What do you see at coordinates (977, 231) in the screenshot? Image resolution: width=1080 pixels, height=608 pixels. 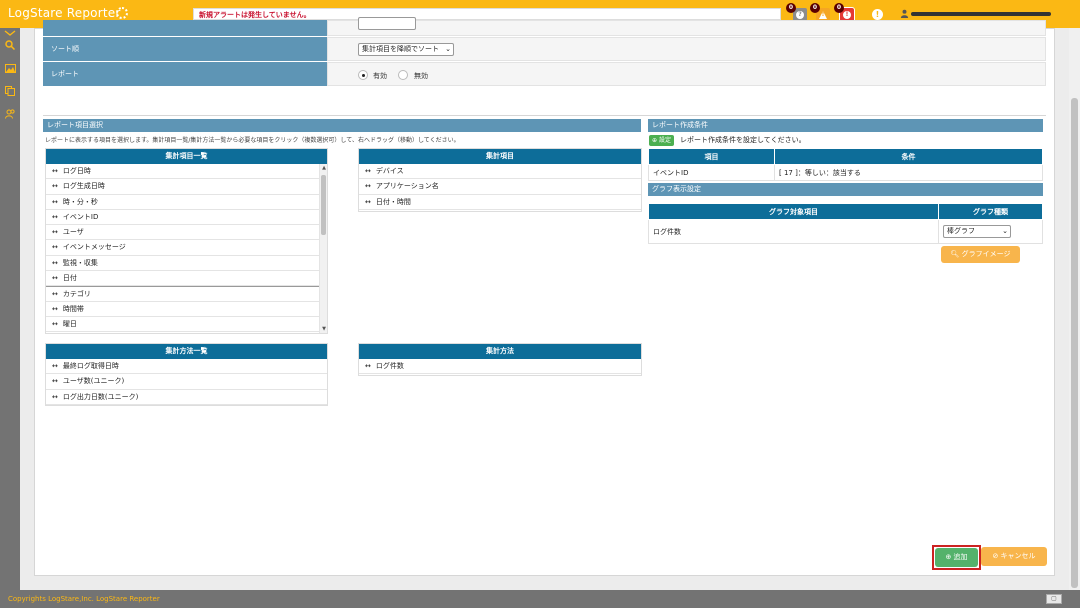 I see `graph-type-select: 棒グラフ ⌄` at bounding box center [977, 231].